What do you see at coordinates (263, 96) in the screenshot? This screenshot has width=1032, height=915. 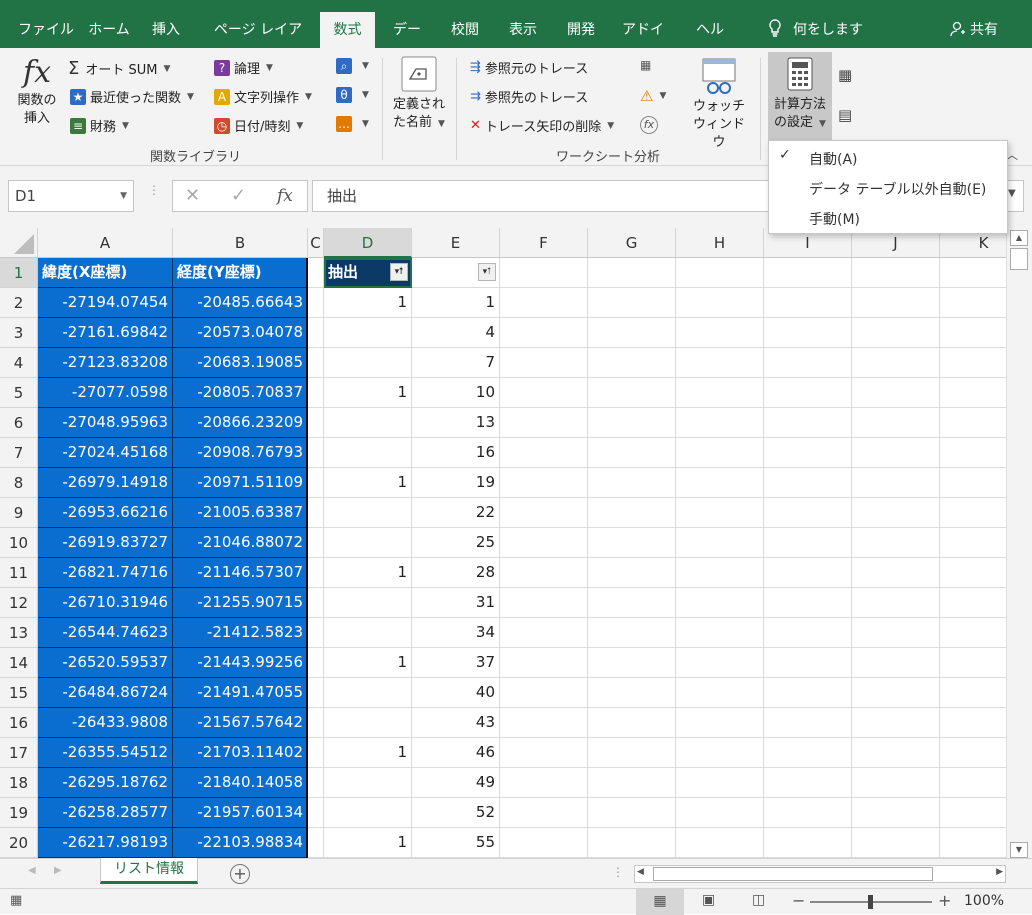 I see `text-button: A 文字列操作 ▼` at bounding box center [263, 96].